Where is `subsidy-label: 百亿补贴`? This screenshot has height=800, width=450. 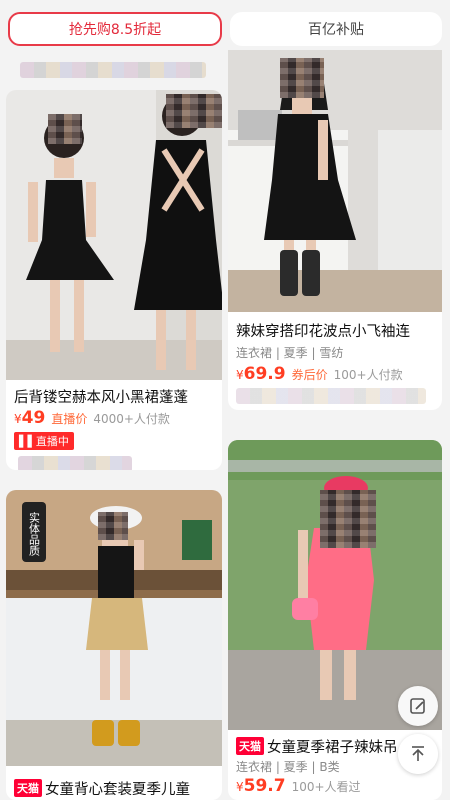
subsidy-label: 百亿补贴 is located at coordinates (336, 30).